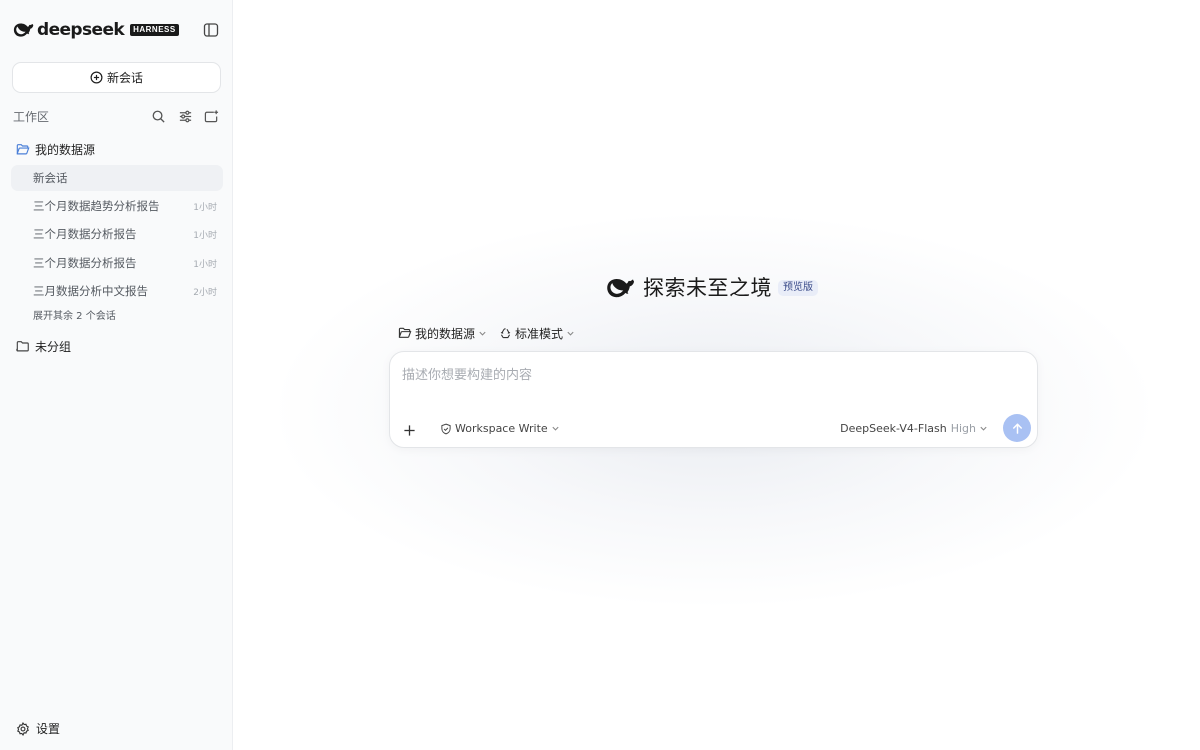 The image size is (1200, 750). Describe the element at coordinates (53, 346) in the screenshot. I see `group-label: 未分组` at that location.